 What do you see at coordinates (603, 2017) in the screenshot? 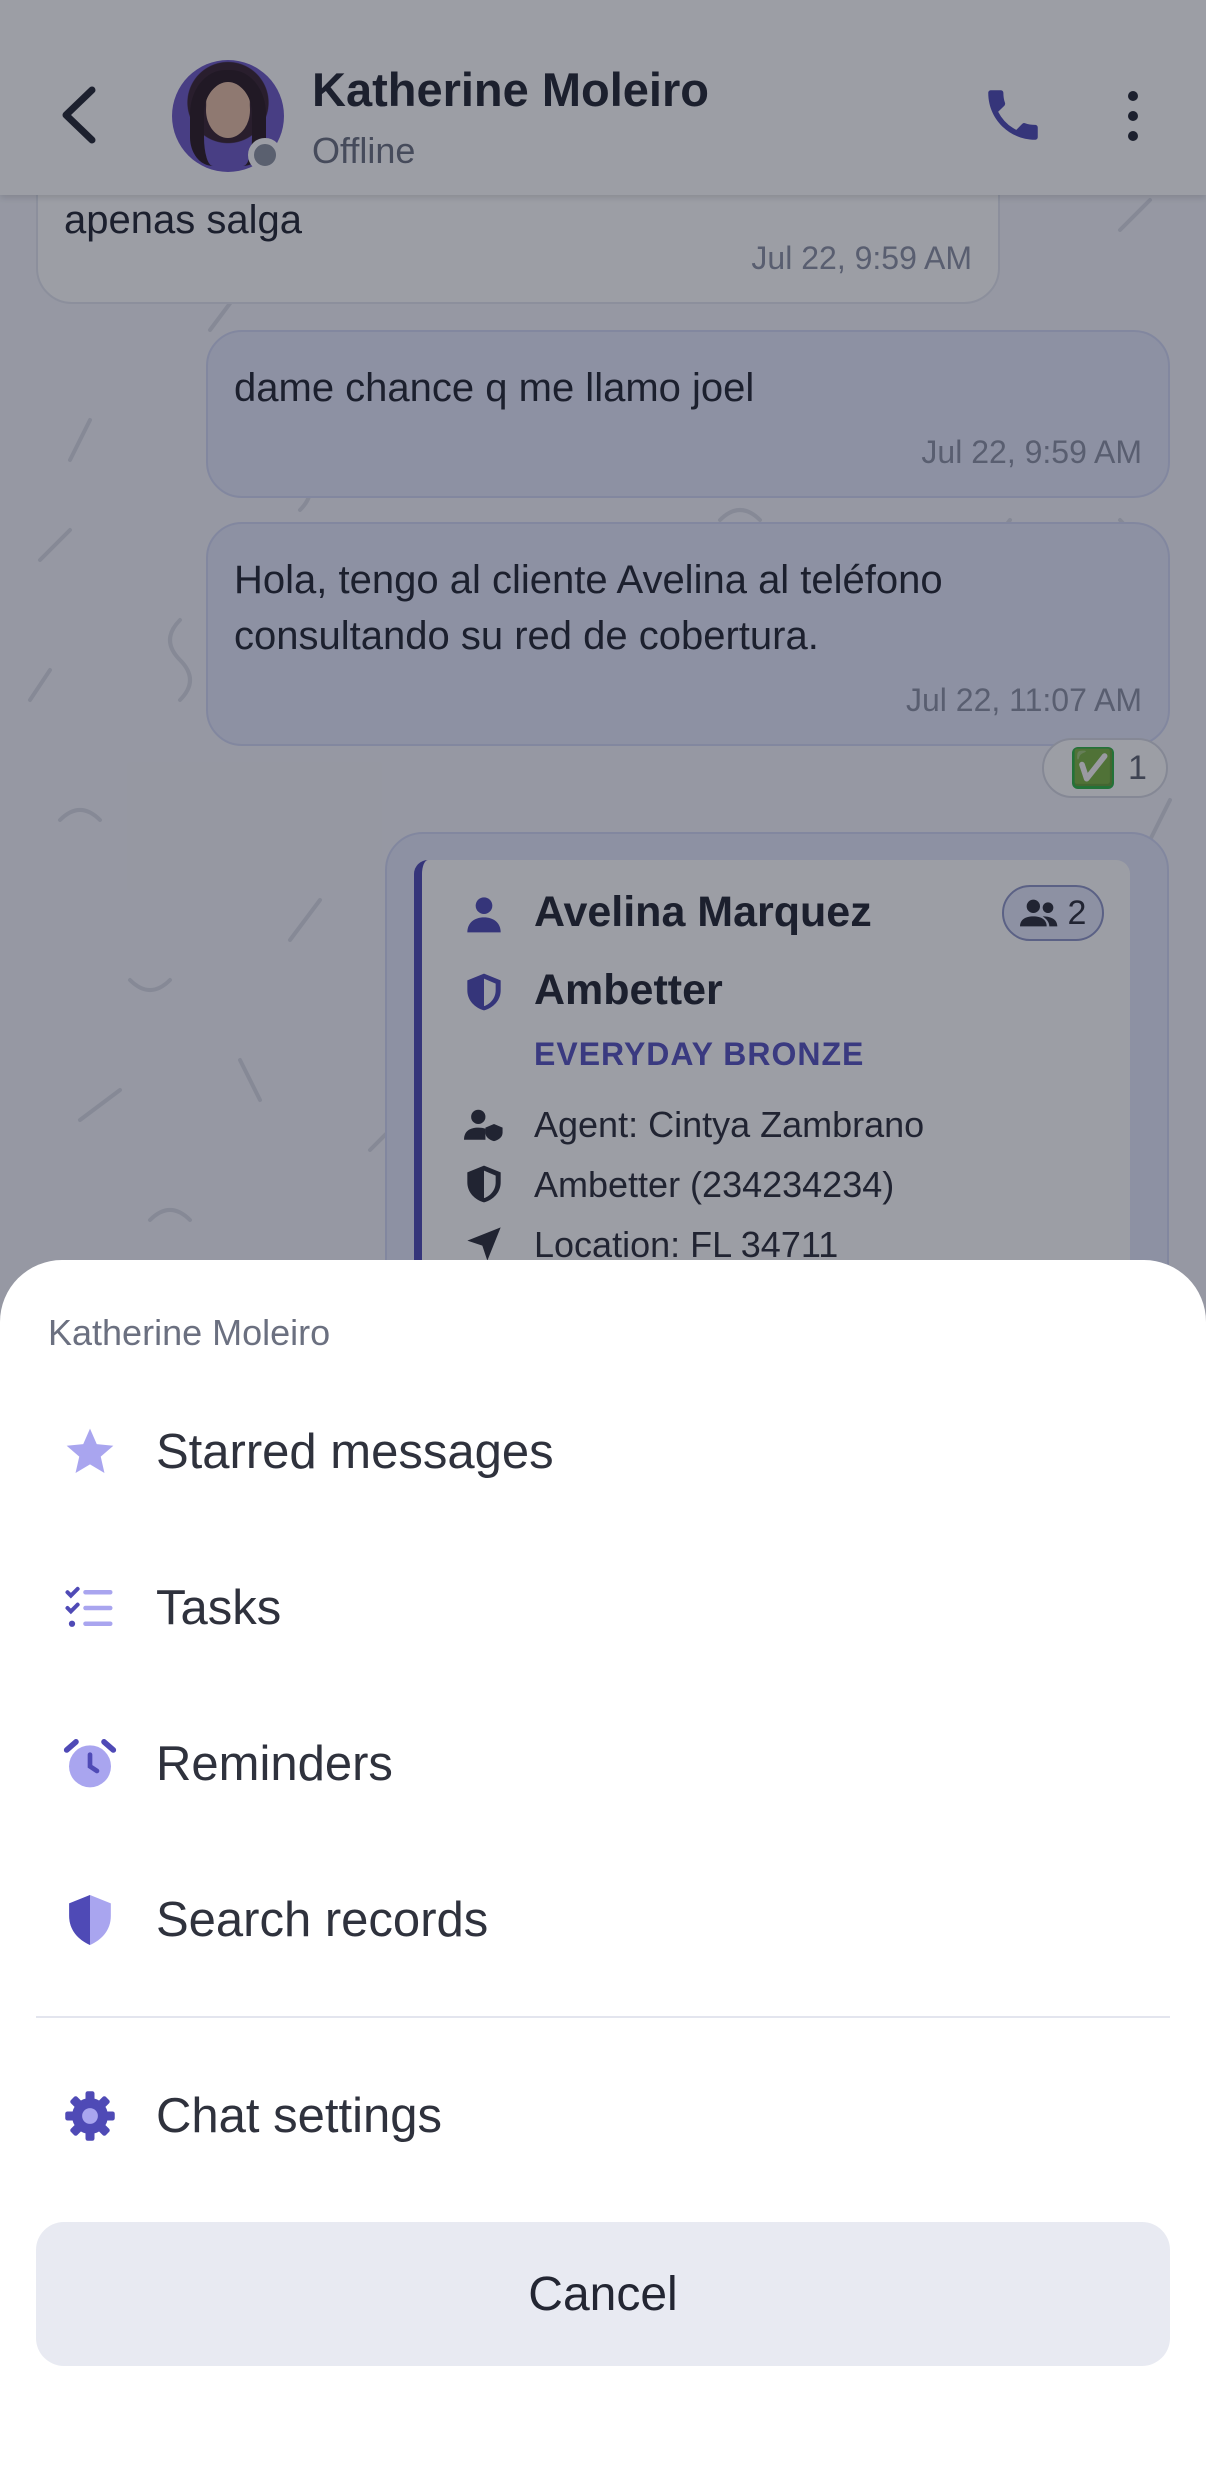
I see `sheet-divider` at bounding box center [603, 2017].